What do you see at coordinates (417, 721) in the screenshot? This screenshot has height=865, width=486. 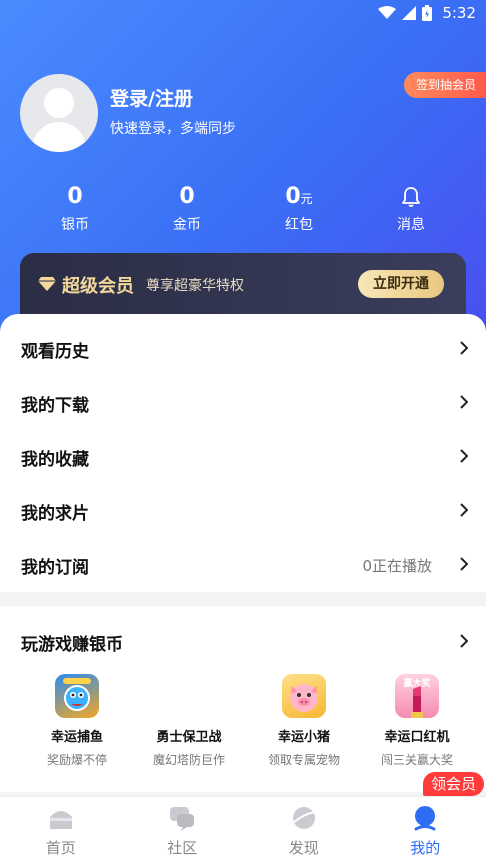 I see `game-lucky-lipstick: 赢大奖 幸运口红机 闯三关赢大奖` at bounding box center [417, 721].